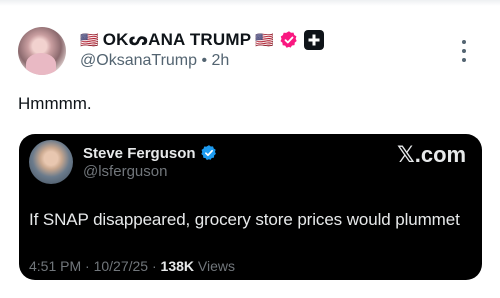 Image resolution: width=500 pixels, height=298 pixels. I want to click on more-options-icon, so click(464, 51).